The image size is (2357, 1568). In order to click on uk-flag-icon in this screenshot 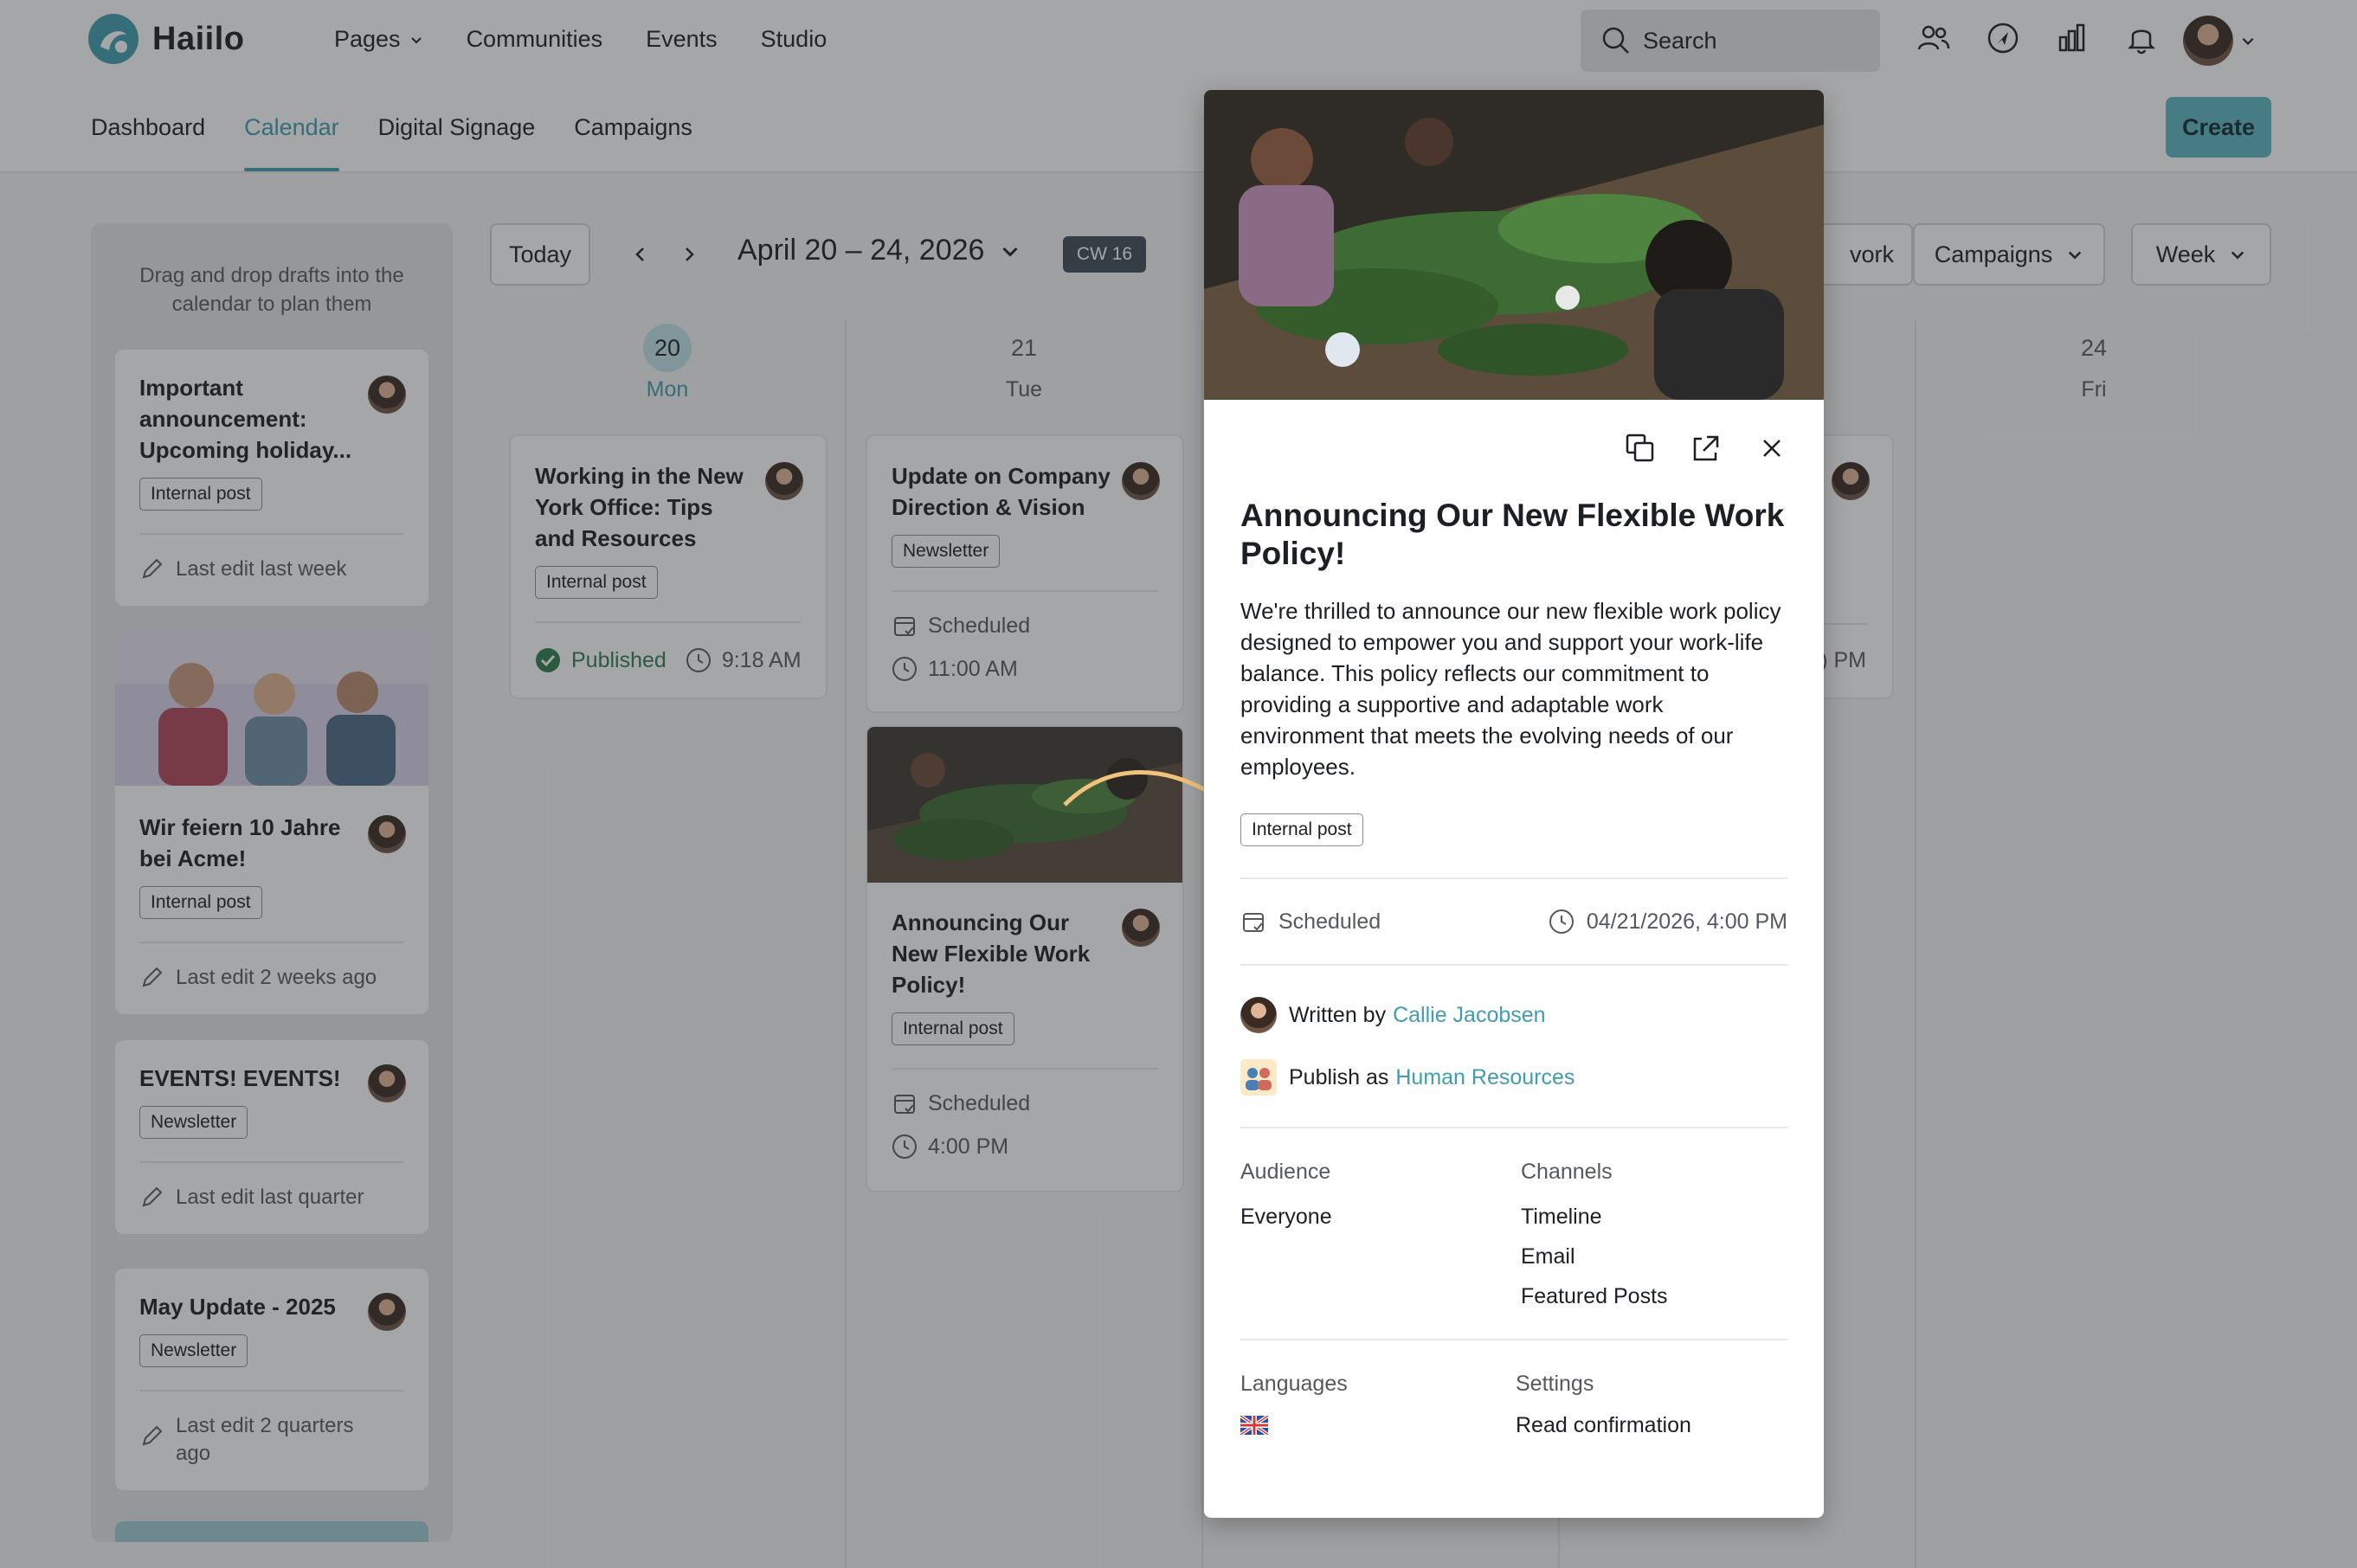, I will do `click(1255, 1425)`.